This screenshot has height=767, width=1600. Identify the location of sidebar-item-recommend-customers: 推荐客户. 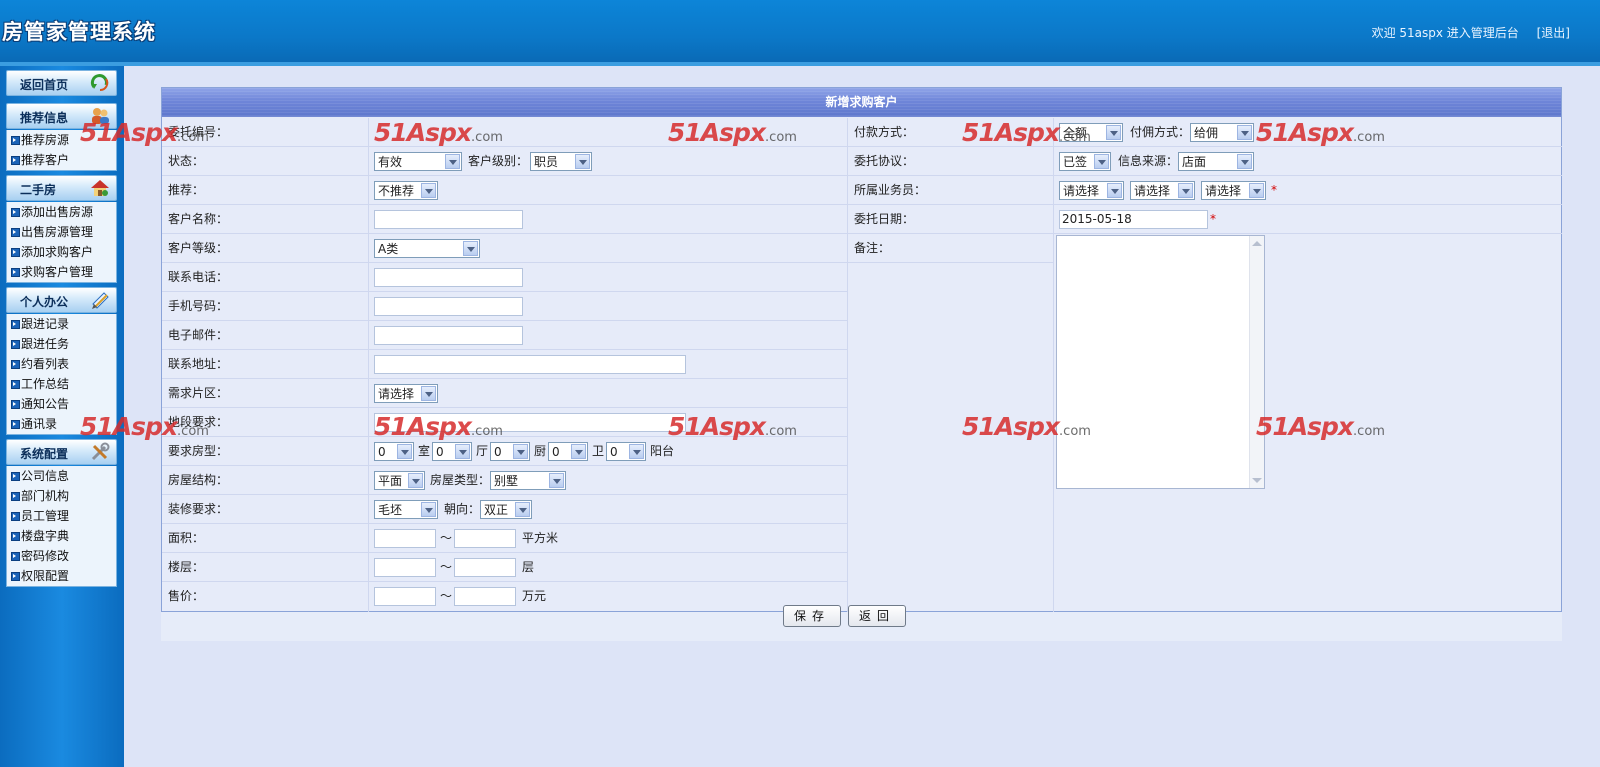
(61, 160).